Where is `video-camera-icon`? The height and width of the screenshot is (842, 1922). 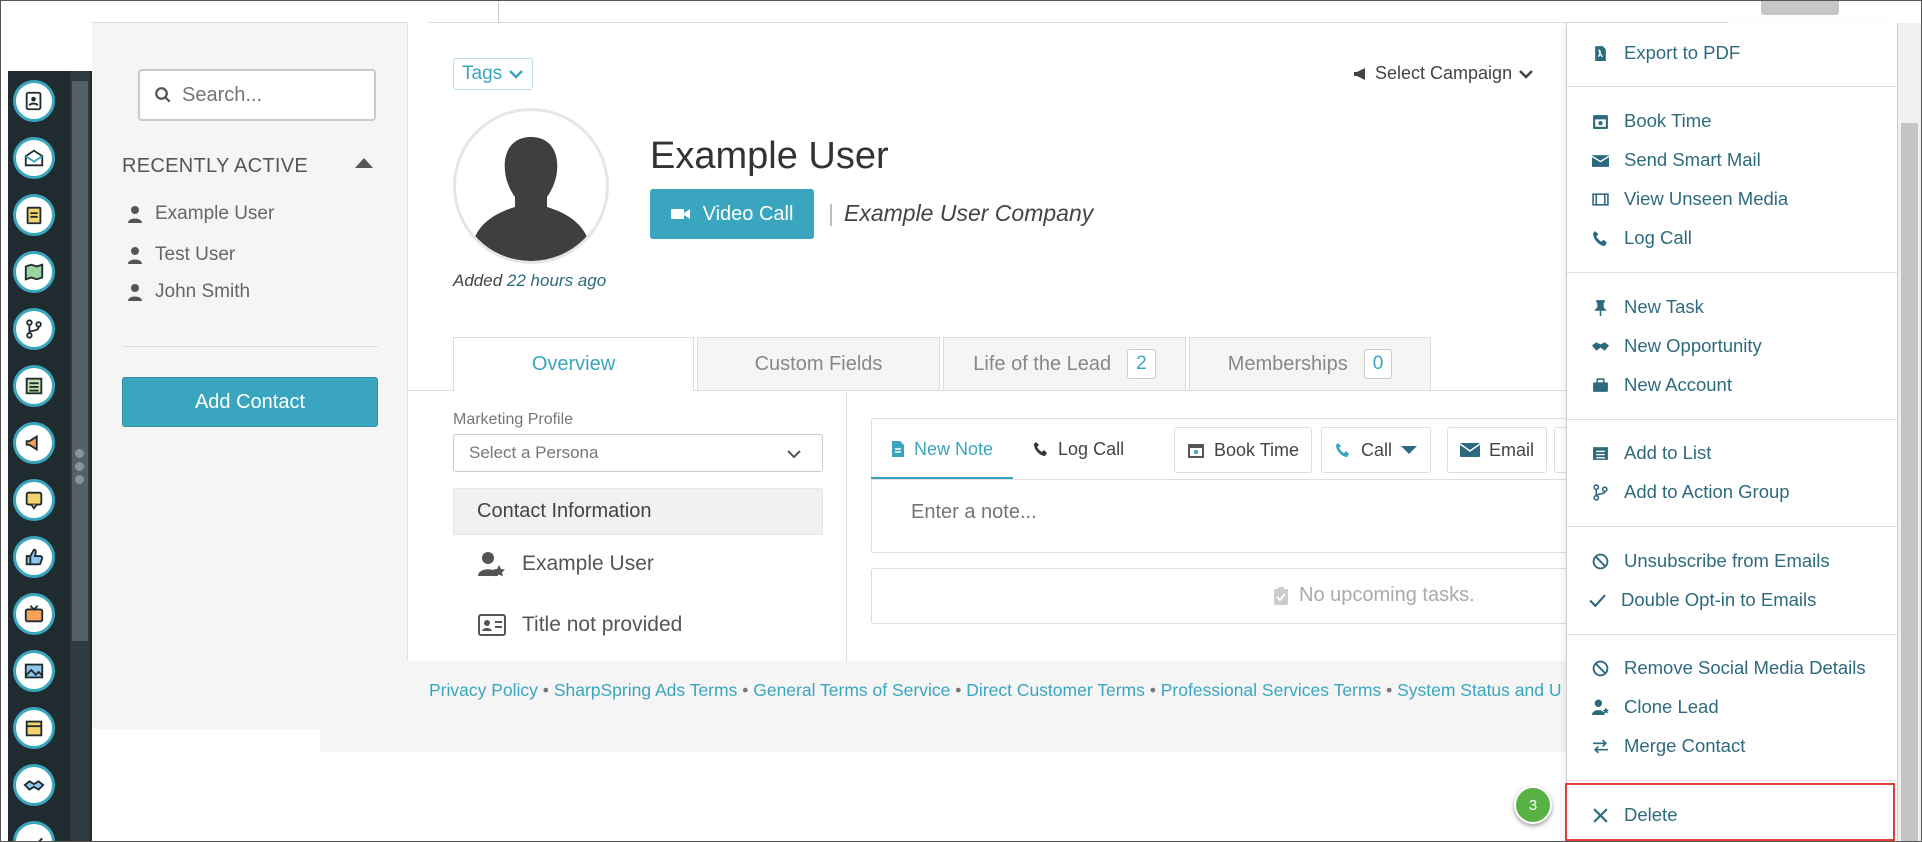 video-camera-icon is located at coordinates (680, 214).